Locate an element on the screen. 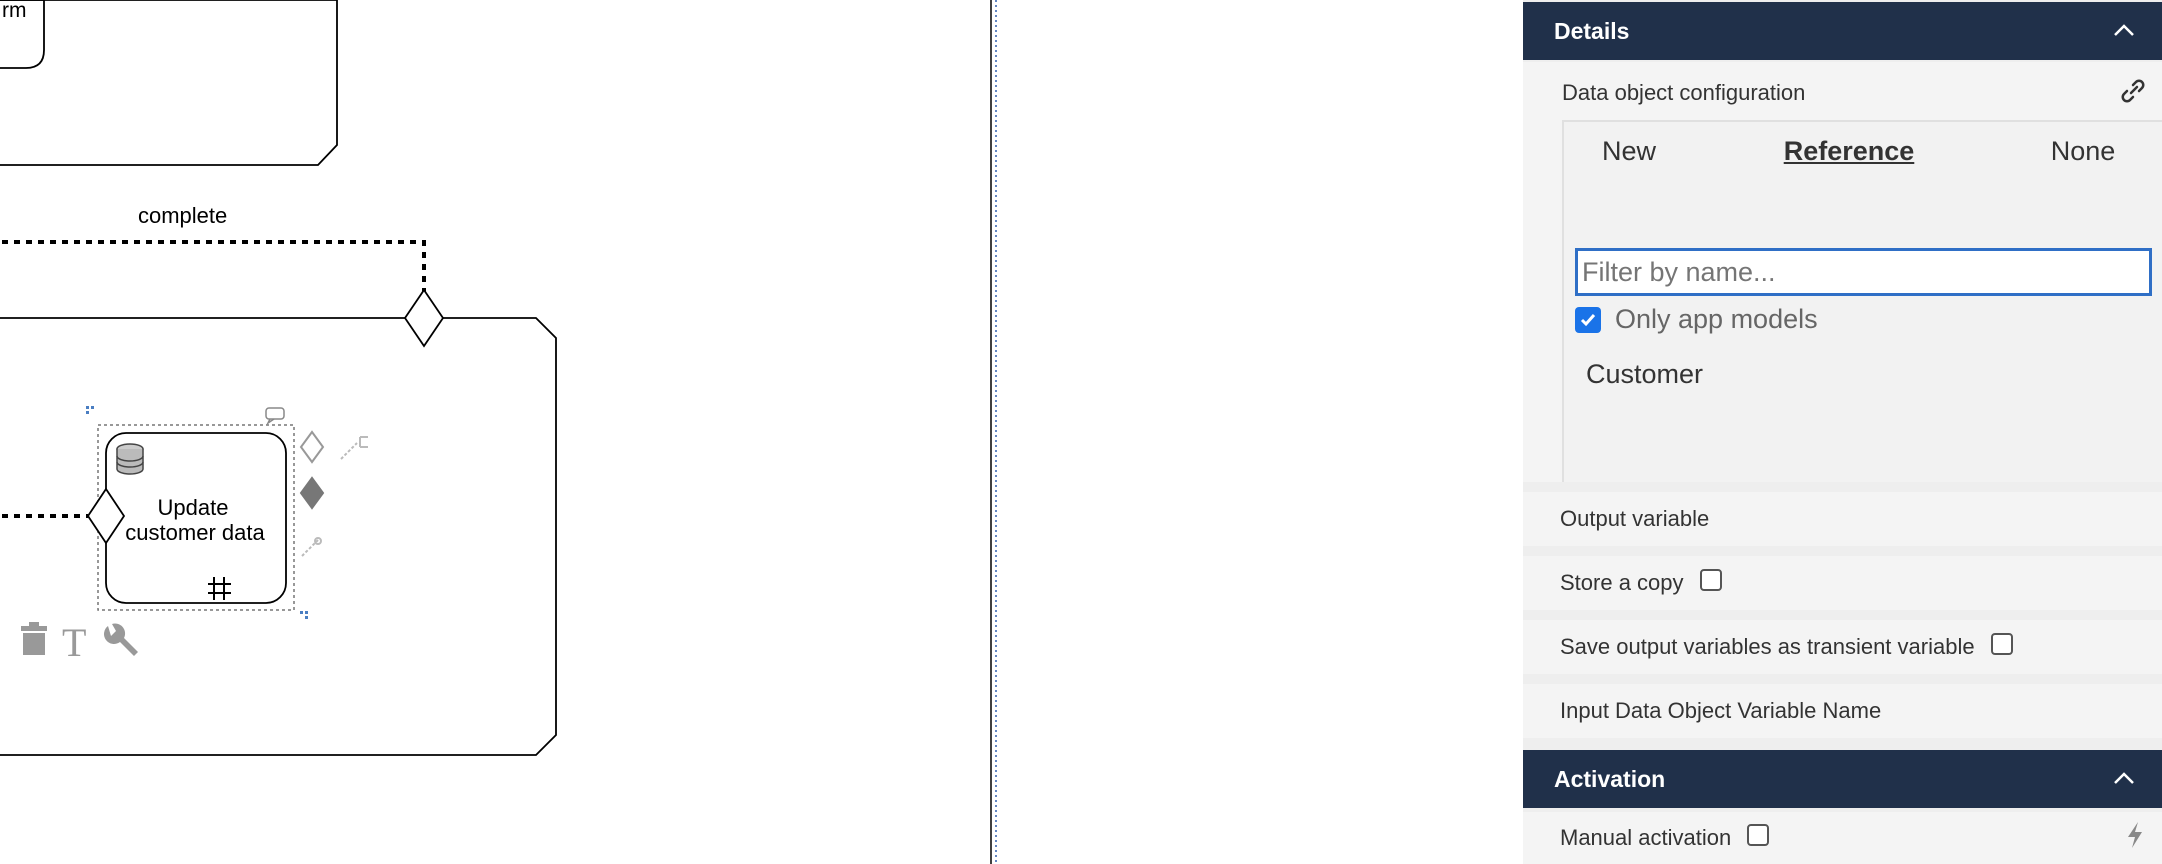  result-item-customer: Customer is located at coordinates (1644, 374).